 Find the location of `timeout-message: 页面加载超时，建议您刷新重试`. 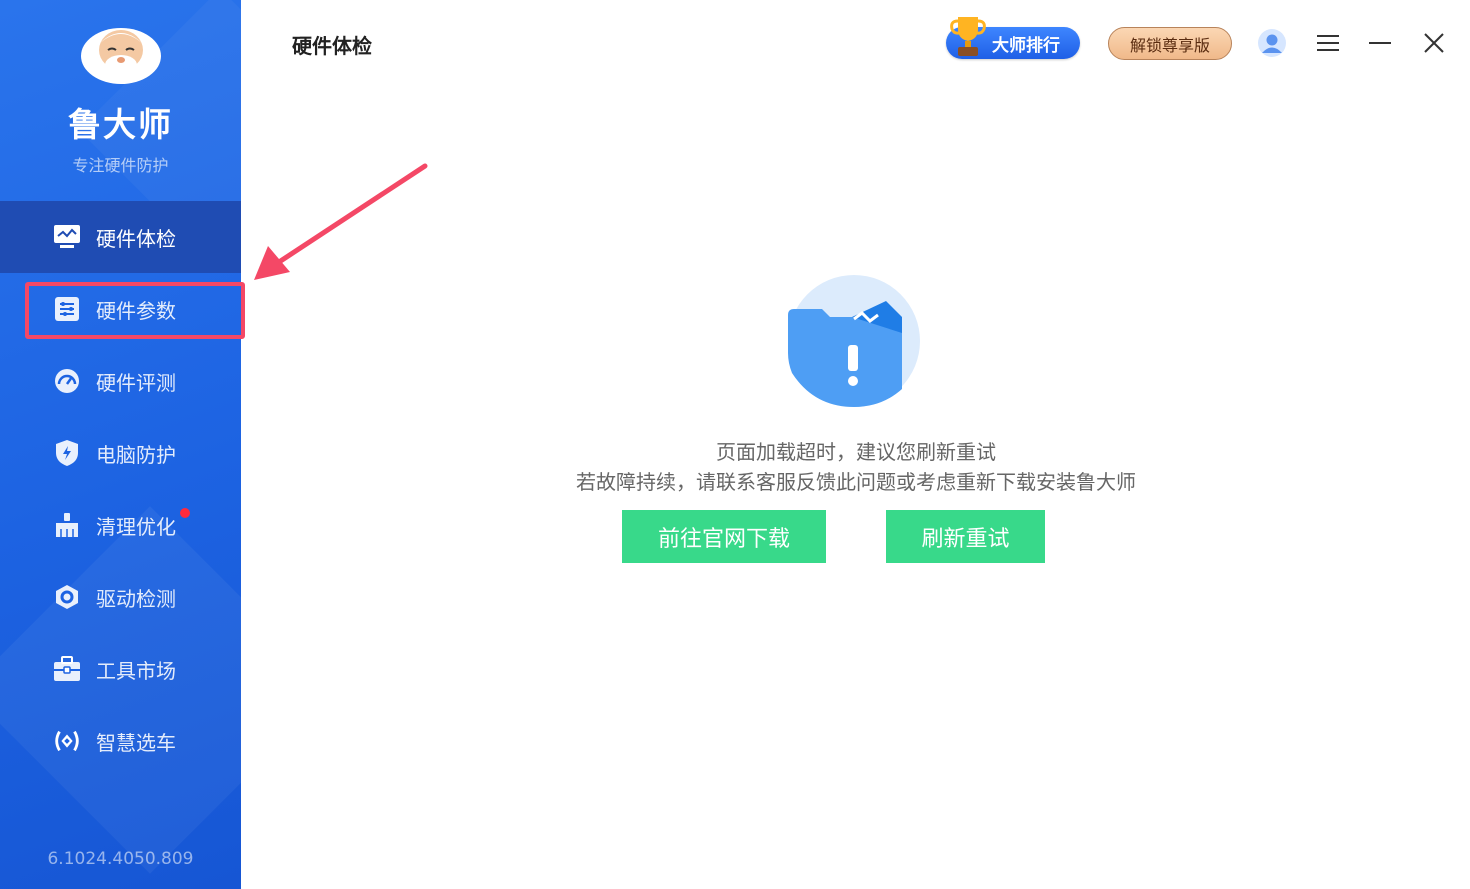

timeout-message: 页面加载超时，建议您刷新重试 is located at coordinates (856, 452).